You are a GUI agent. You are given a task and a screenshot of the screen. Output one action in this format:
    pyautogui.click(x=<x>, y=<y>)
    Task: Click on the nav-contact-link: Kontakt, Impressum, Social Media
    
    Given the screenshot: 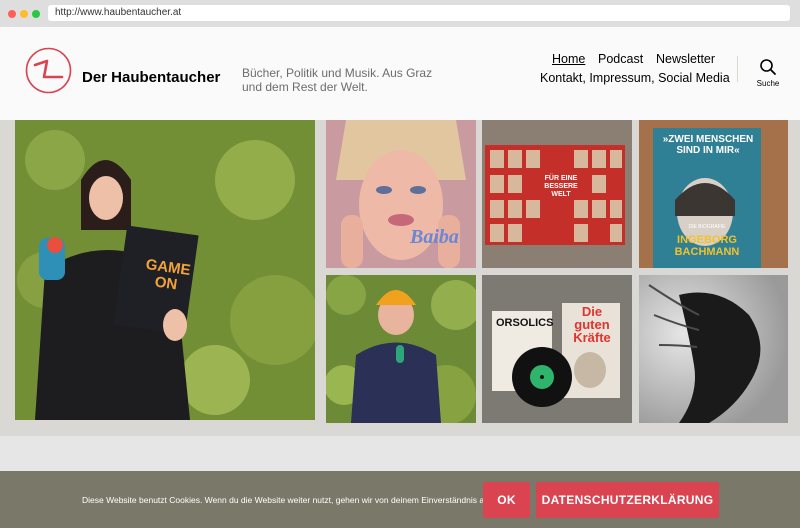 What is the action you would take?
    pyautogui.click(x=635, y=78)
    